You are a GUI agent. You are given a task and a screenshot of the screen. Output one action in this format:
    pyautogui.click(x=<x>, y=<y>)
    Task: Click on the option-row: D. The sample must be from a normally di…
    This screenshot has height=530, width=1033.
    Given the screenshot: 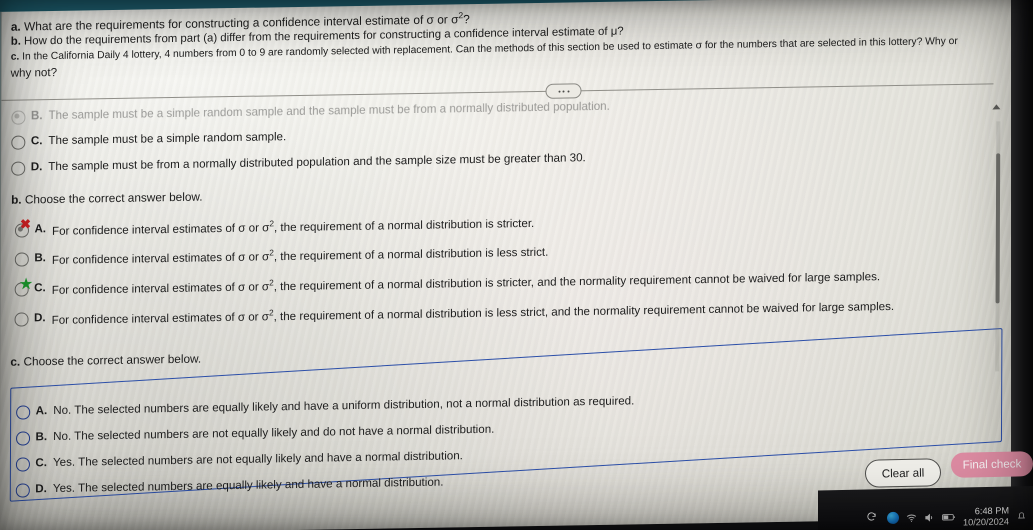 What is the action you would take?
    pyautogui.click(x=298, y=163)
    